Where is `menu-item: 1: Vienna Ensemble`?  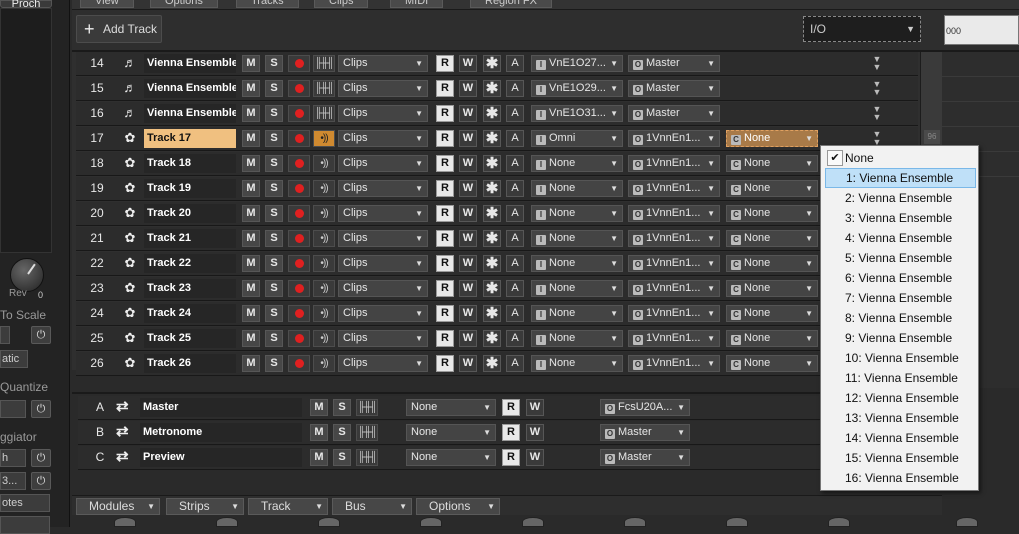 menu-item: 1: Vienna Ensemble is located at coordinates (900, 178).